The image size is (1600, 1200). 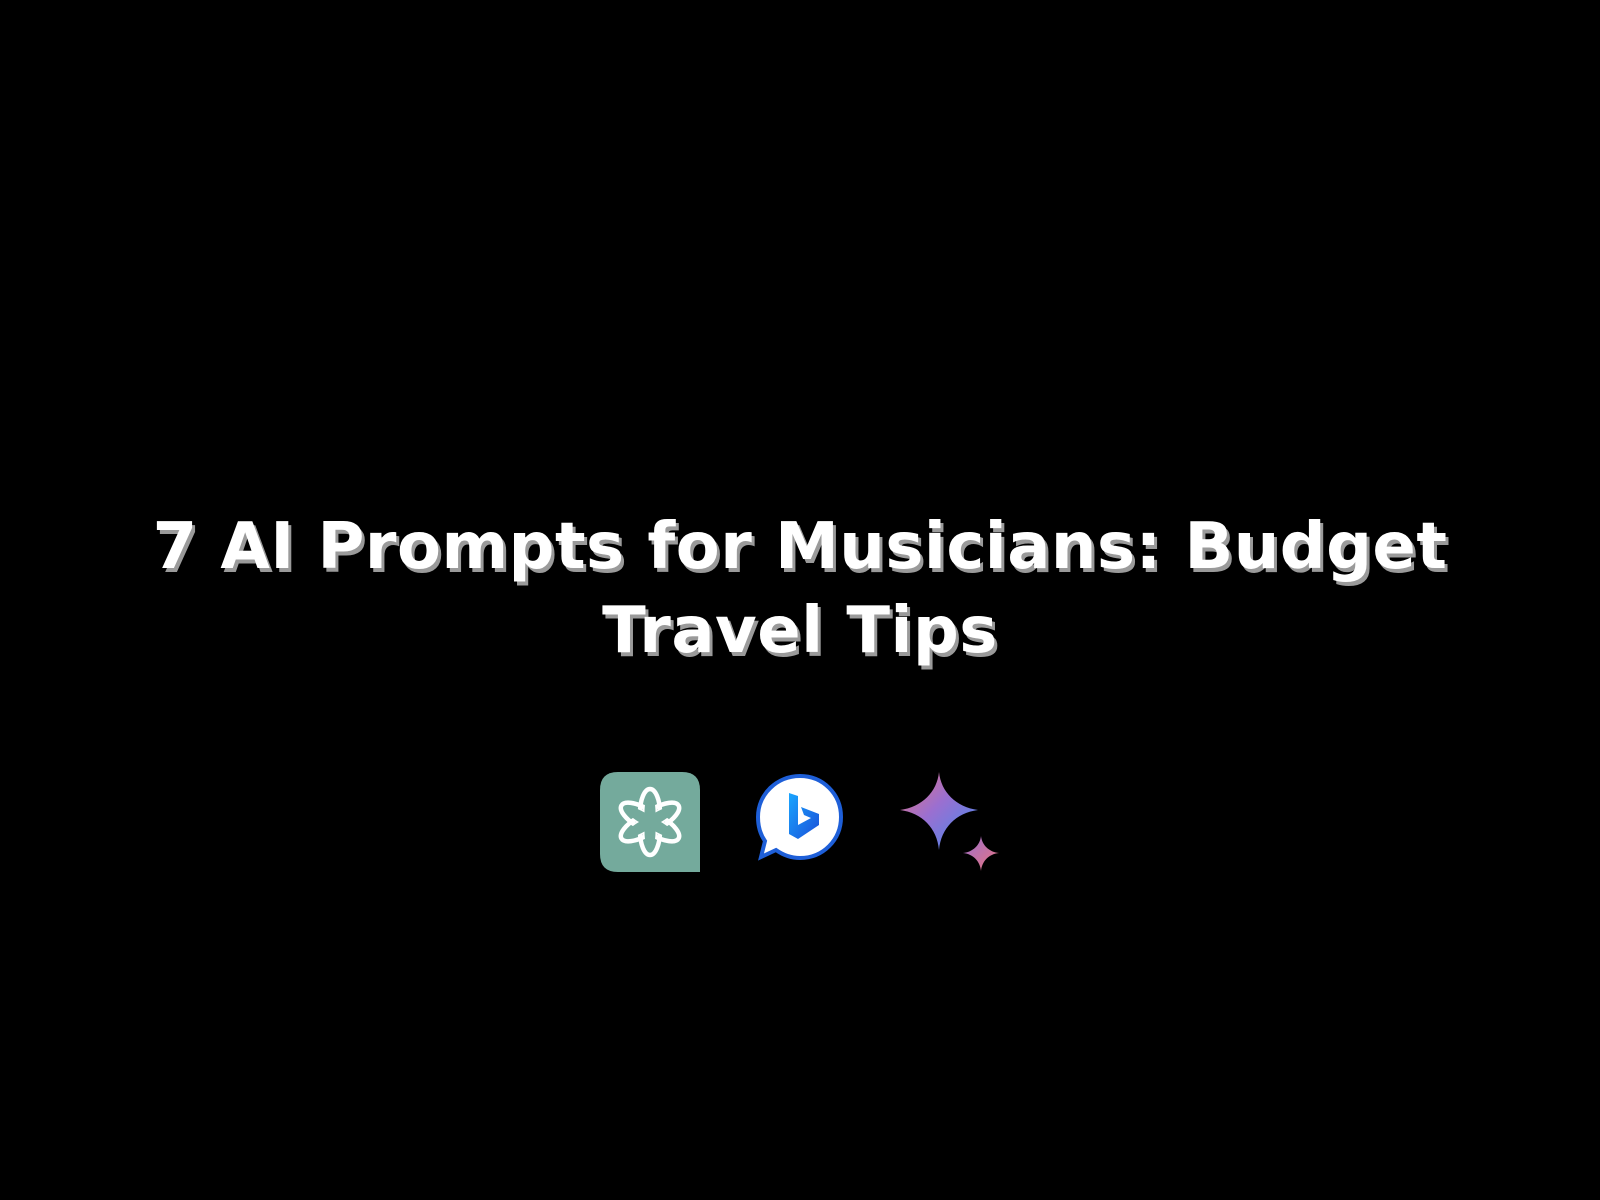 What do you see at coordinates (800, 547) in the screenshot?
I see `title-line-1: 7 AI Prompts for Musicians: Budget` at bounding box center [800, 547].